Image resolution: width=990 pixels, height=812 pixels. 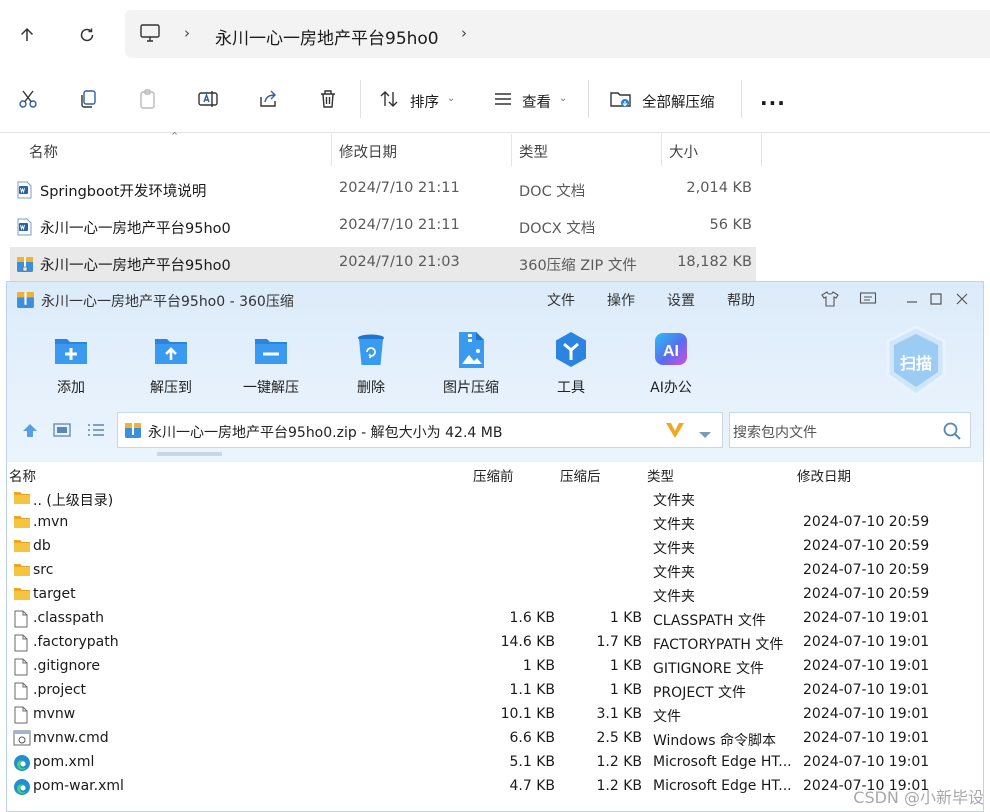 I want to click on delete-button: 删除, so click(x=371, y=362).